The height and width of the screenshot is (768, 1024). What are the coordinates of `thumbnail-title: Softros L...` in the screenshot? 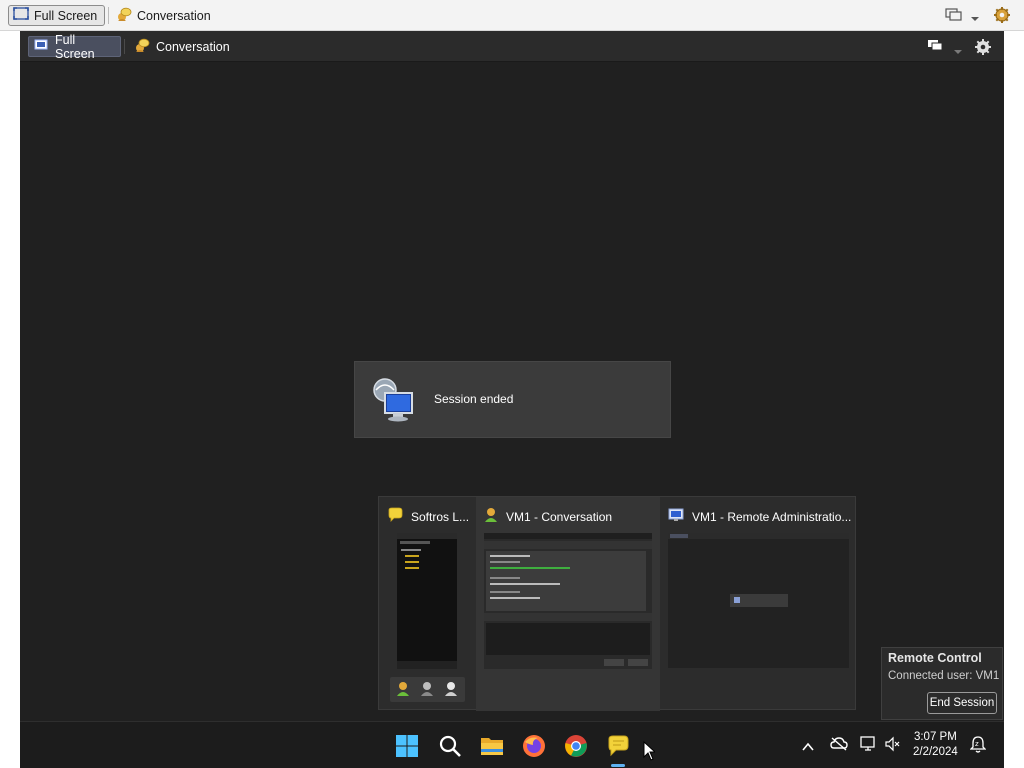 It's located at (428, 516).